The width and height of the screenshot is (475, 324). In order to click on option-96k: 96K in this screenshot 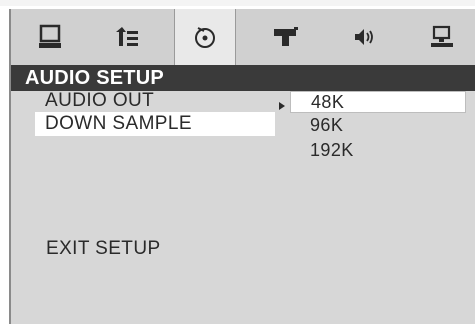, I will do `click(326, 125)`.